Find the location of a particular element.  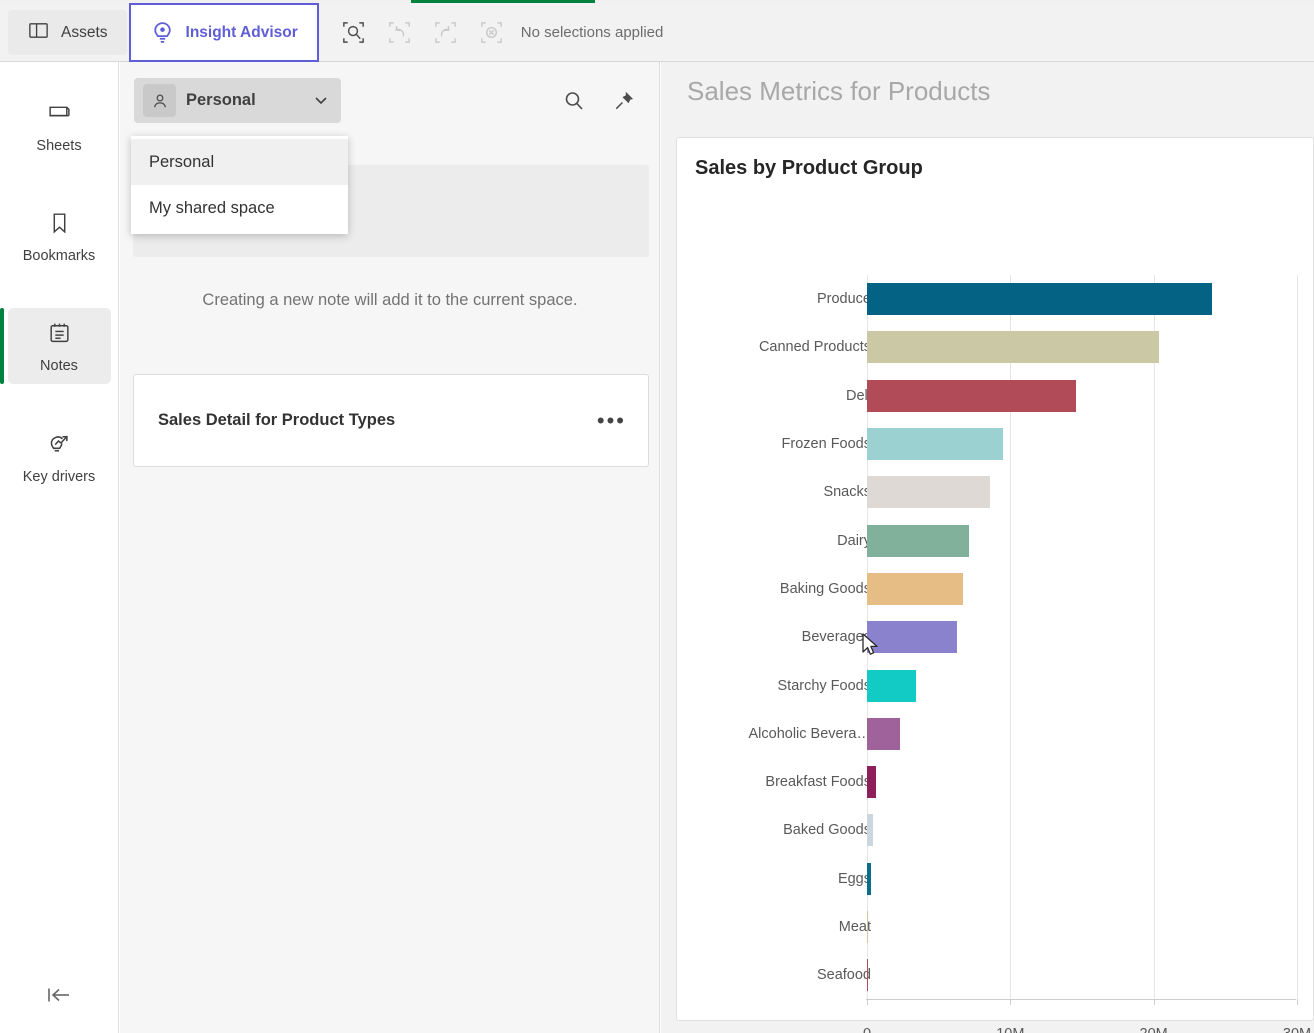

search-icon is located at coordinates (574, 101).